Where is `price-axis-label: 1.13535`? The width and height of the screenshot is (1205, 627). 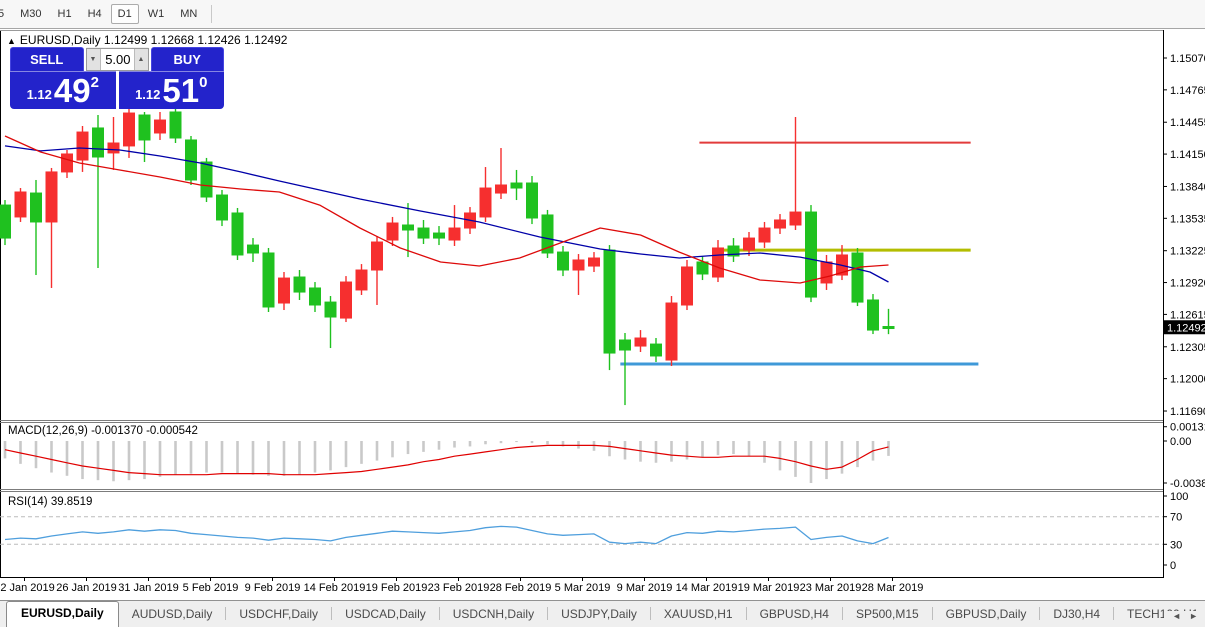 price-axis-label: 1.13535 is located at coordinates (1187, 219).